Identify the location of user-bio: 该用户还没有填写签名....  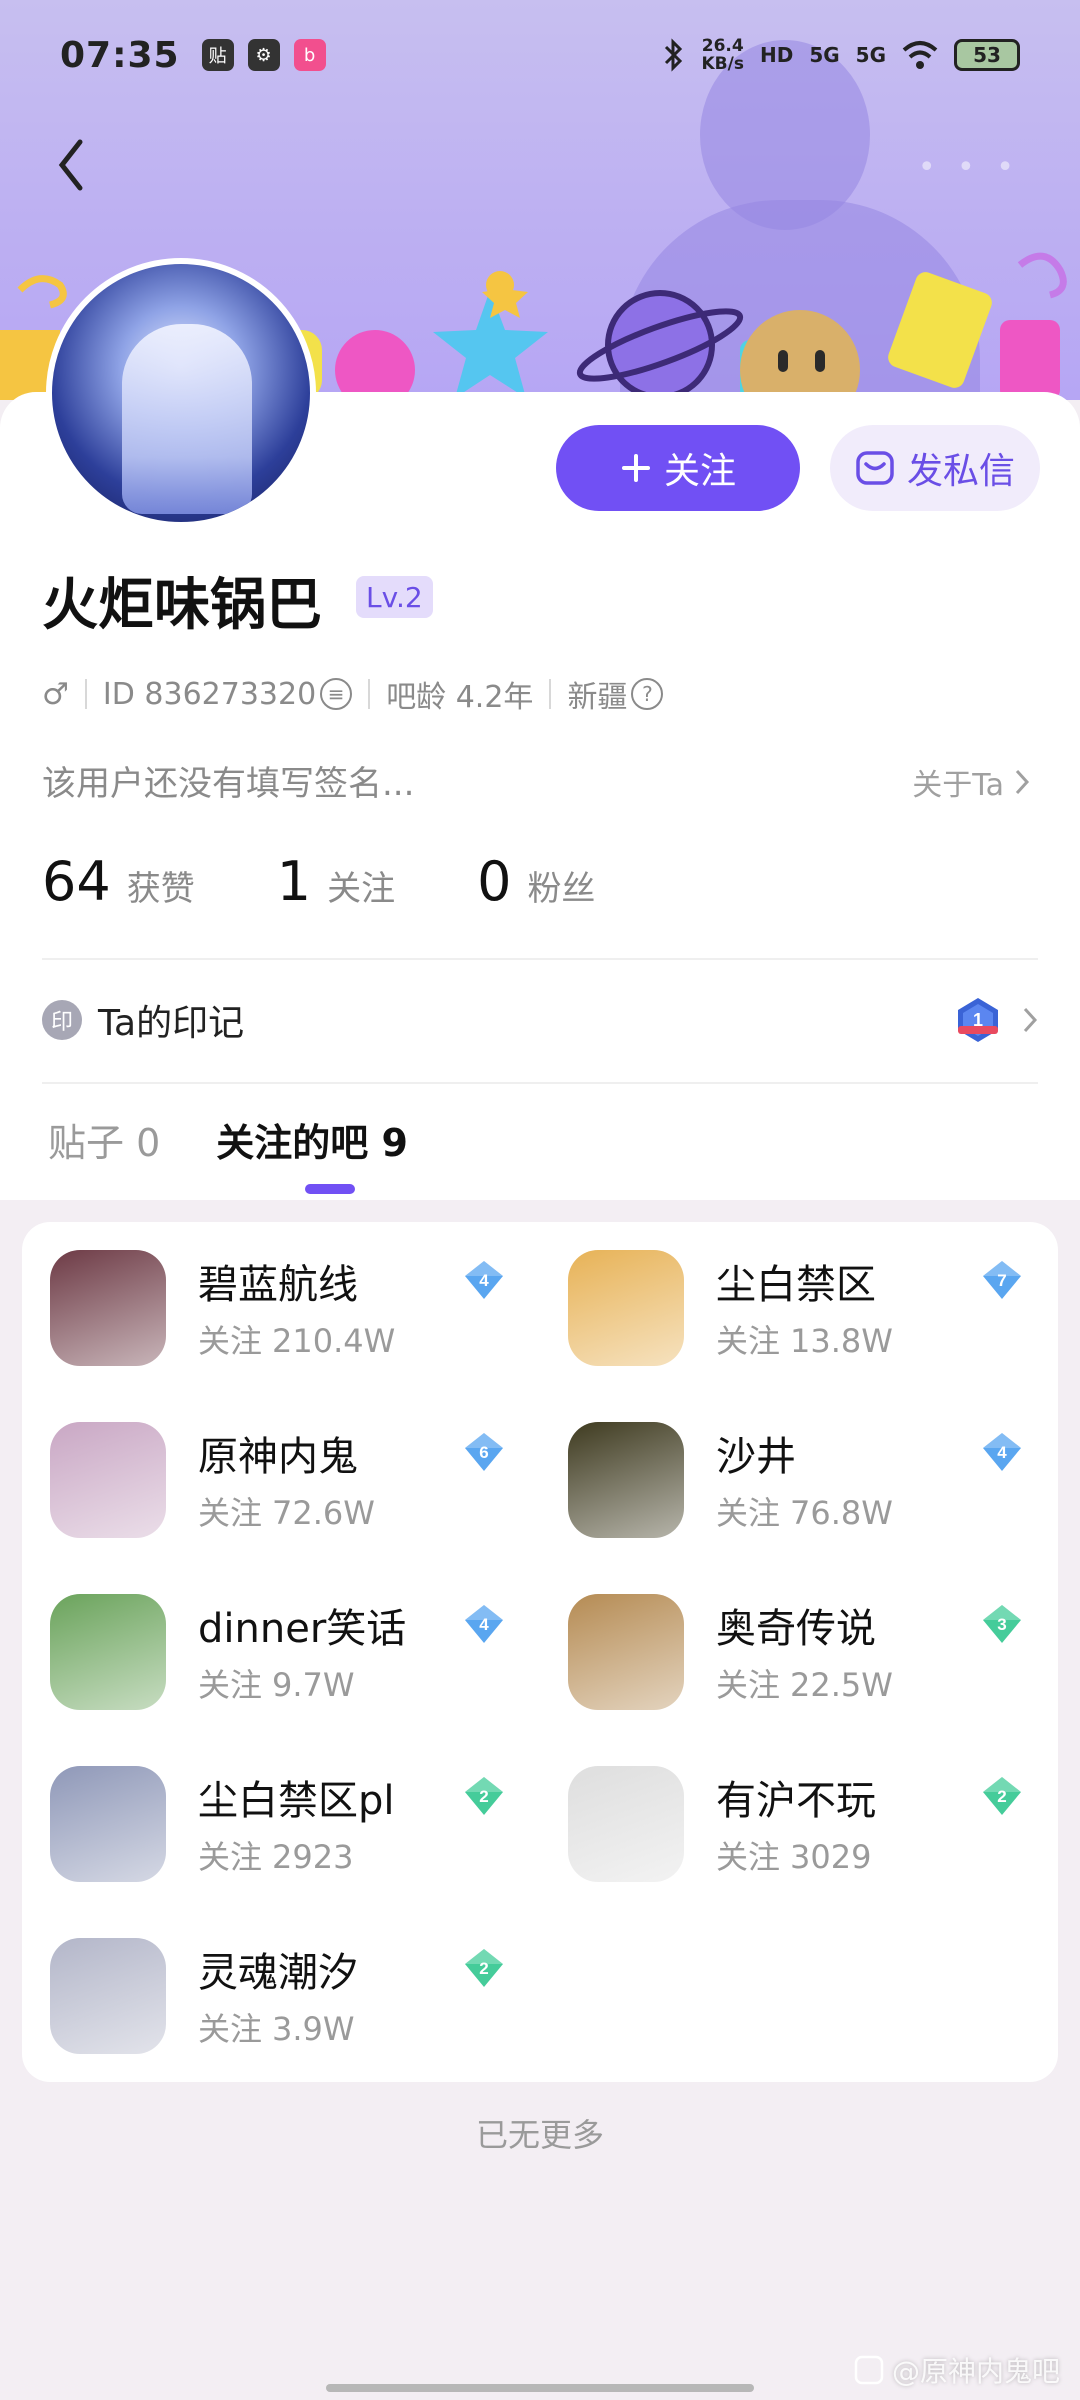
(228, 784).